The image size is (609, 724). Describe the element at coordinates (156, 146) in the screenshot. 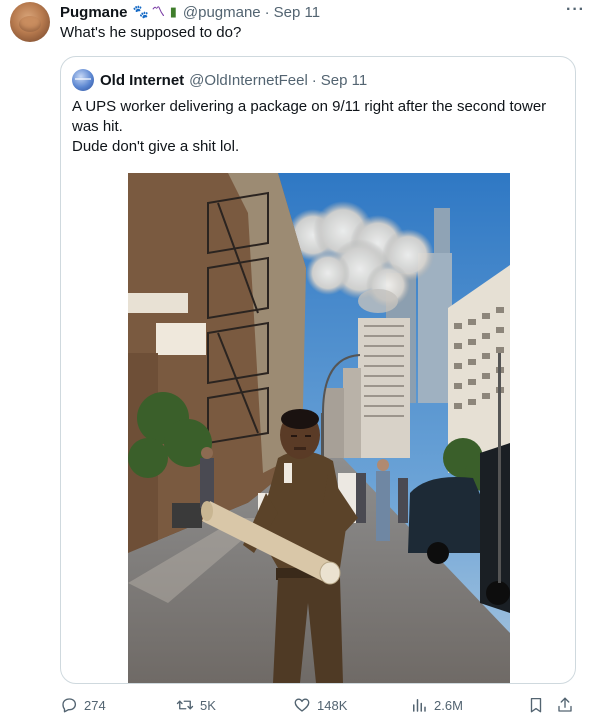

I see `quoted-text-line-2: Dude don't give a shit lol.` at that location.